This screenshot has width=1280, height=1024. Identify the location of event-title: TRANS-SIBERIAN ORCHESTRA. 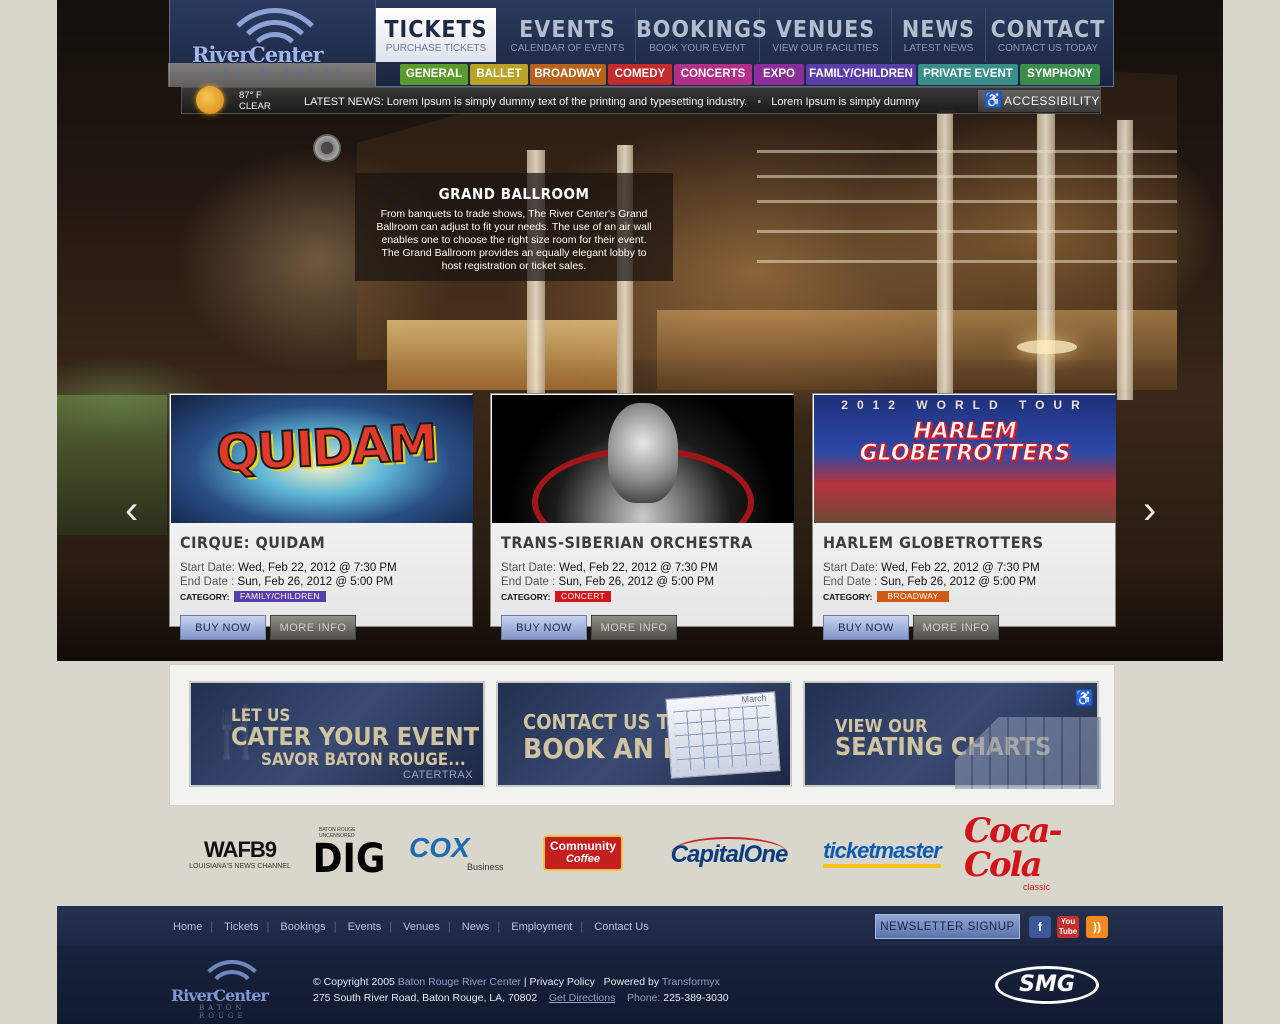
(627, 542).